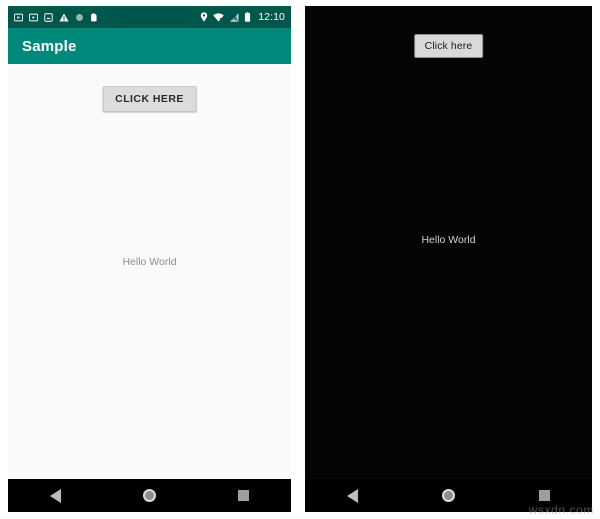  I want to click on circle-notification-icon, so click(79, 17).